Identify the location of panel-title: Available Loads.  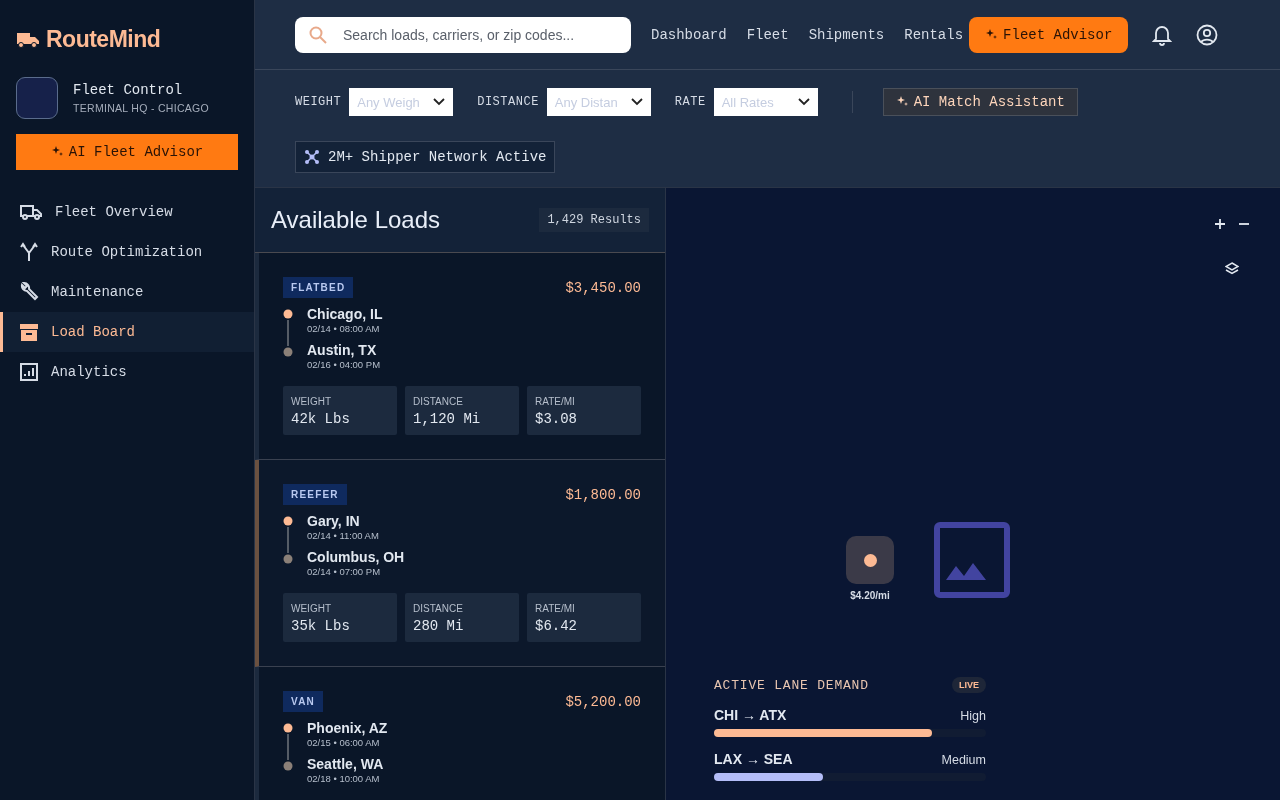
(356, 220).